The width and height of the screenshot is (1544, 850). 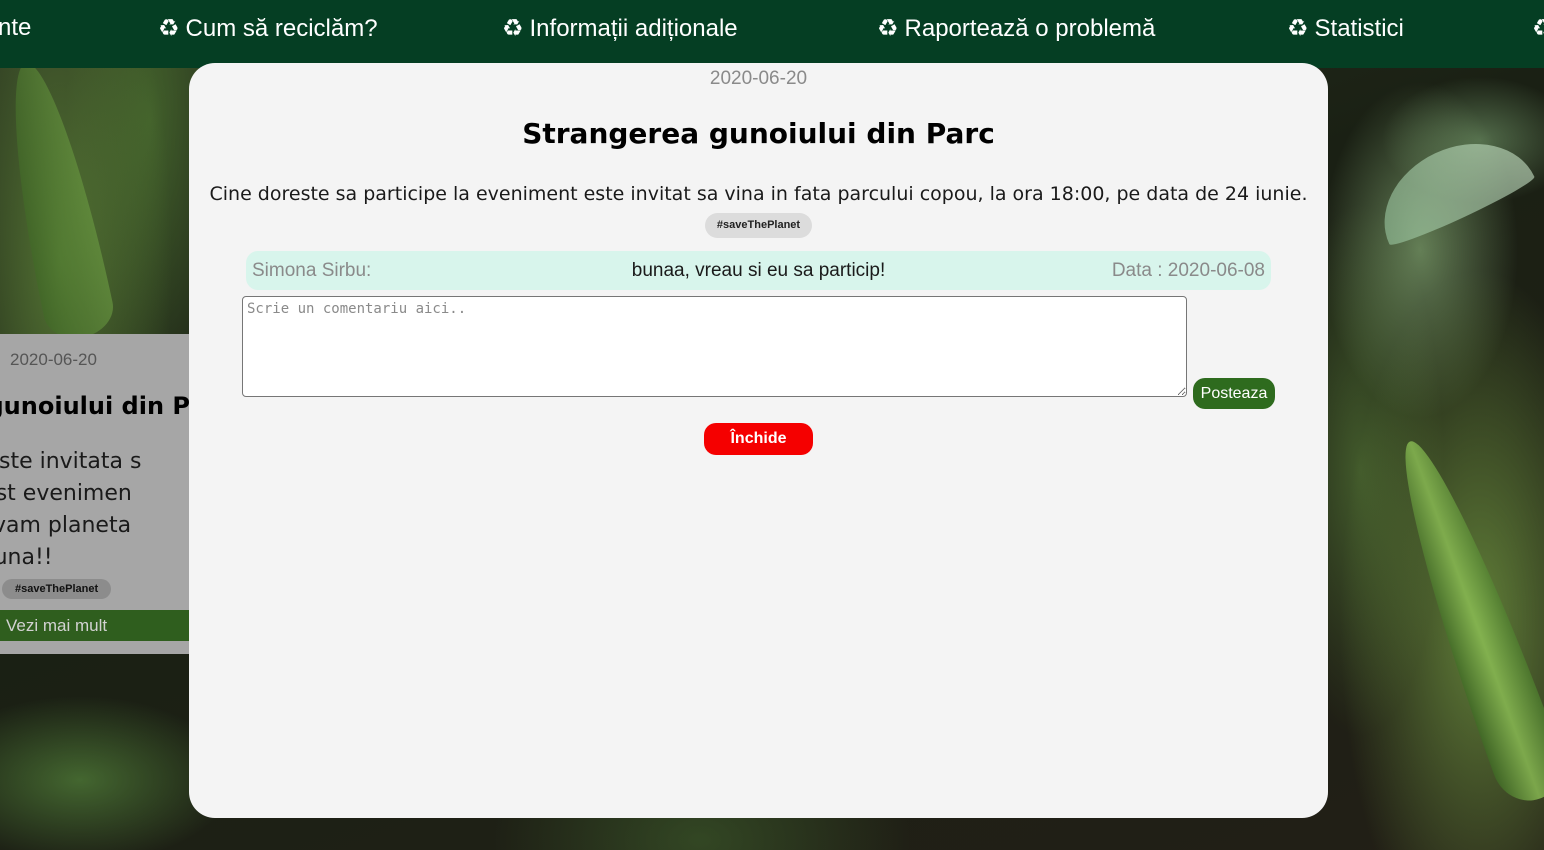 I want to click on modal-title: Strangerea gunoiului din Parc, so click(x=758, y=133).